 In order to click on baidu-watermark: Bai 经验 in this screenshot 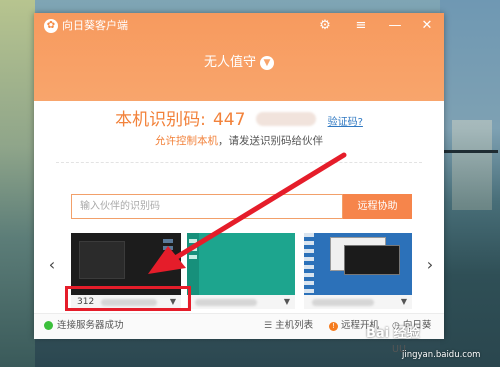, I will do `click(393, 333)`.